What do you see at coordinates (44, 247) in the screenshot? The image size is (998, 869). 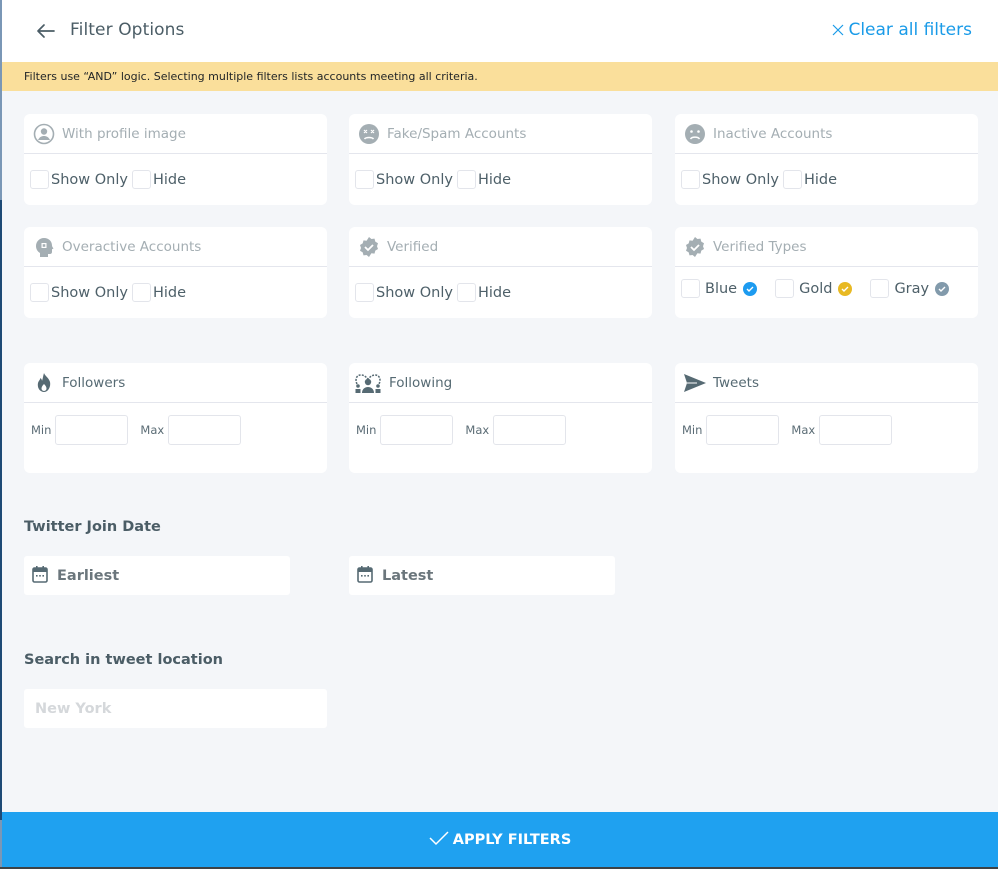 I see `head-gear-icon` at bounding box center [44, 247].